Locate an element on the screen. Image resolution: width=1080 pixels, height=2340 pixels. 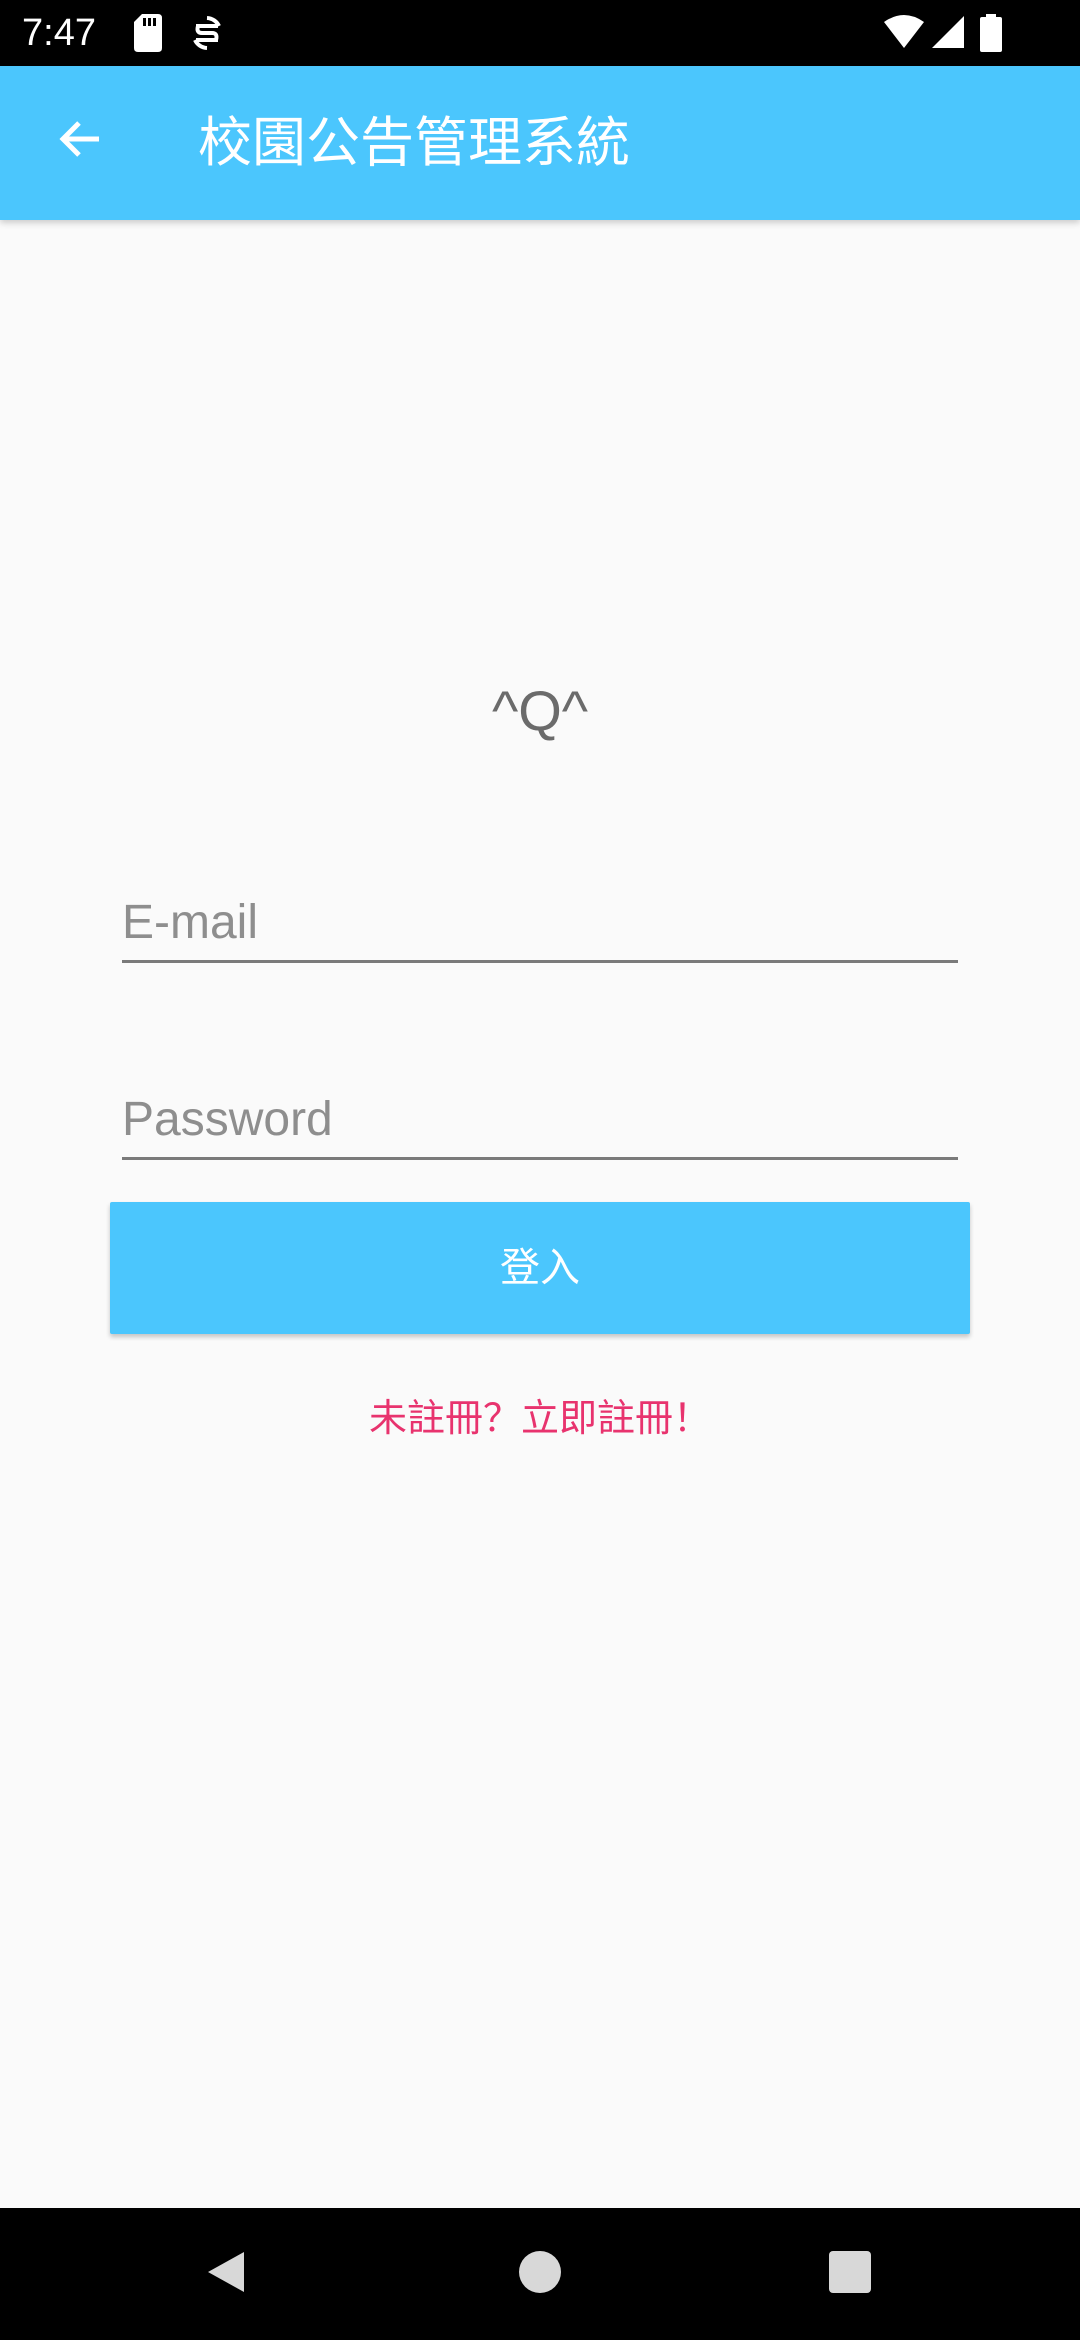
navigation-bar is located at coordinates (540, 2274).